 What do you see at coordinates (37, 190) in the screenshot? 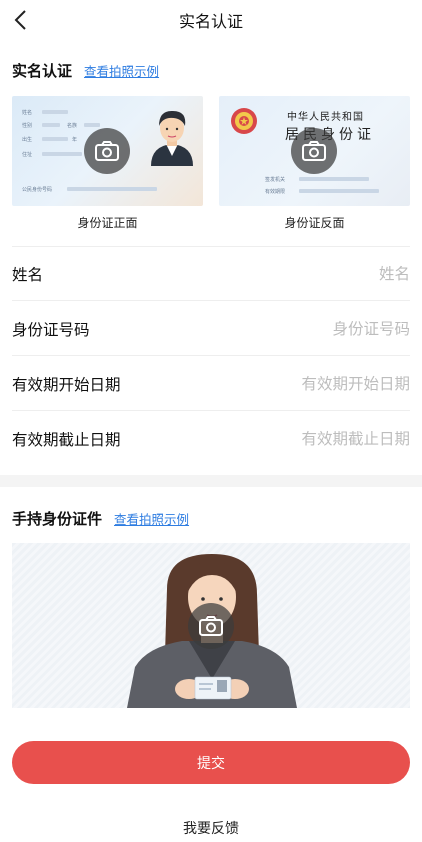
I see `front-field-idno: 公民身份号码` at bounding box center [37, 190].